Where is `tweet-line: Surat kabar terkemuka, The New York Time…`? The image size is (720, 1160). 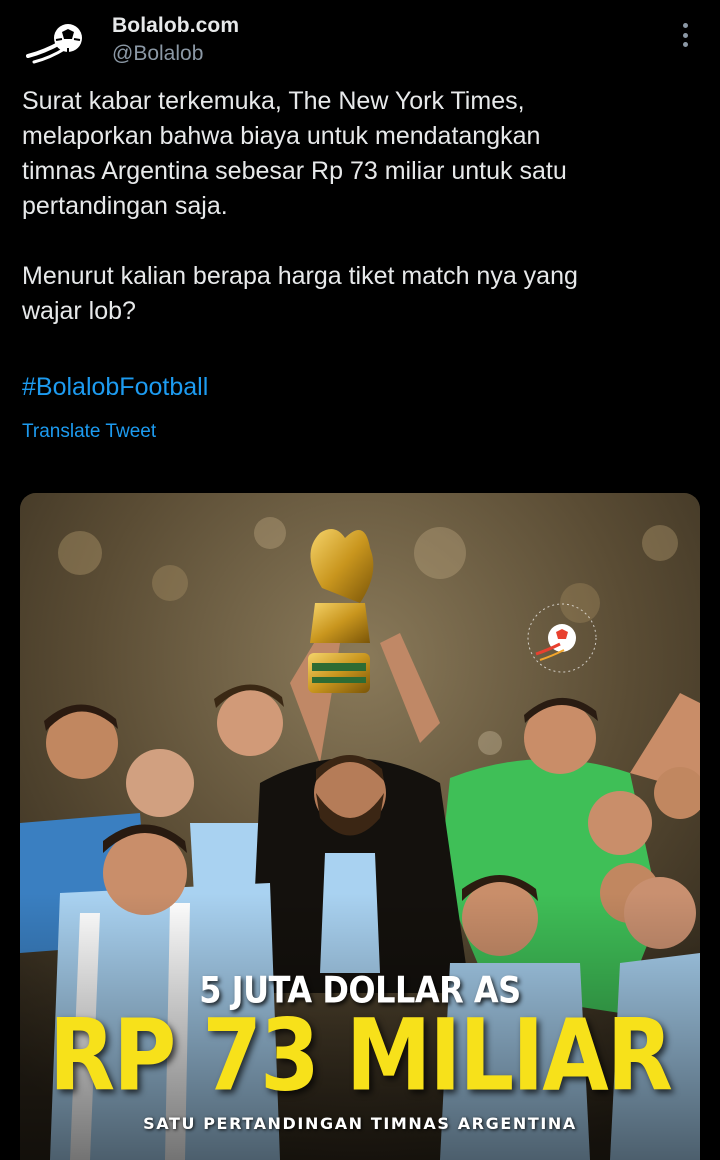 tweet-line: Surat kabar terkemuka, The New York Time… is located at coordinates (273, 101).